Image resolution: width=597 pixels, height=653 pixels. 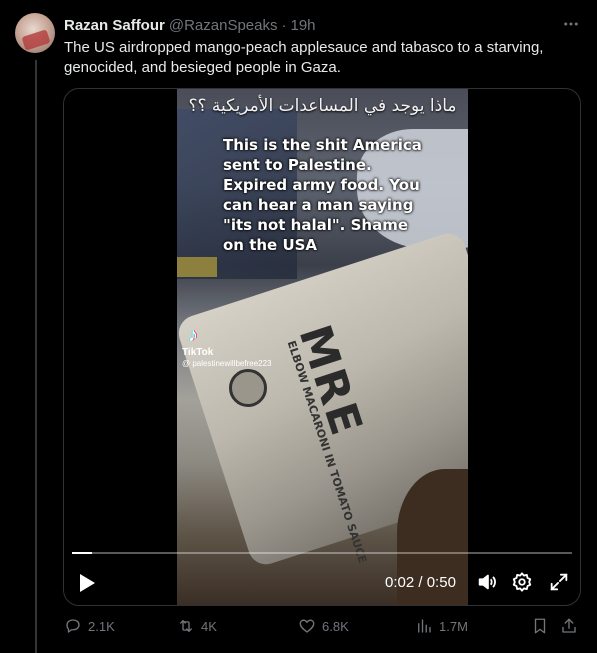 I want to click on fullscreen-icon, so click(x=559, y=582).